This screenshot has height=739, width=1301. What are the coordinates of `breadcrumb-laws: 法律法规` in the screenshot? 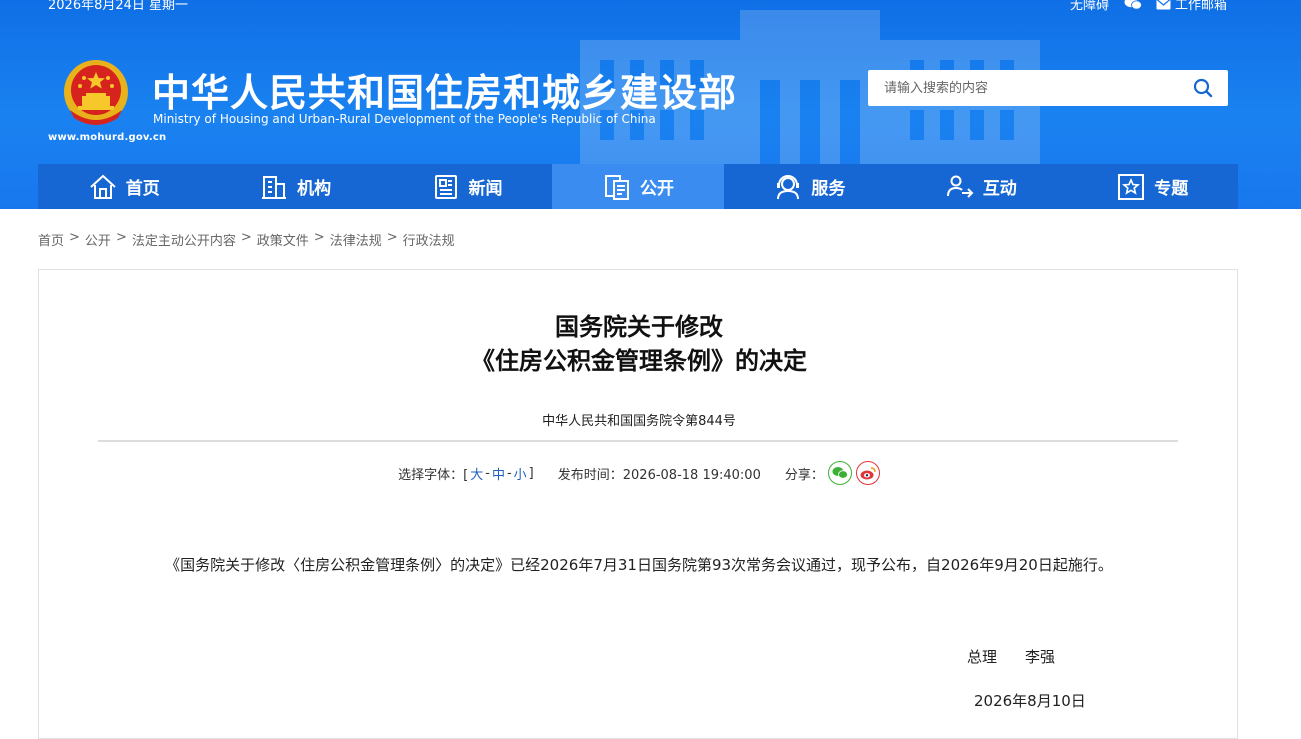 It's located at (356, 239).